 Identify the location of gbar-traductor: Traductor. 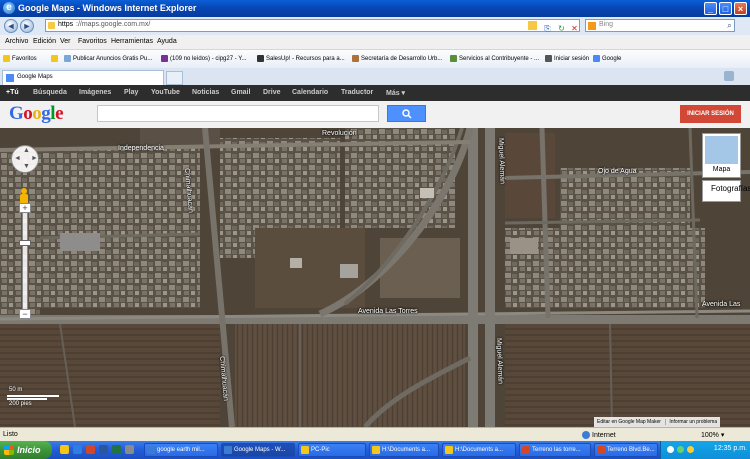
(357, 92).